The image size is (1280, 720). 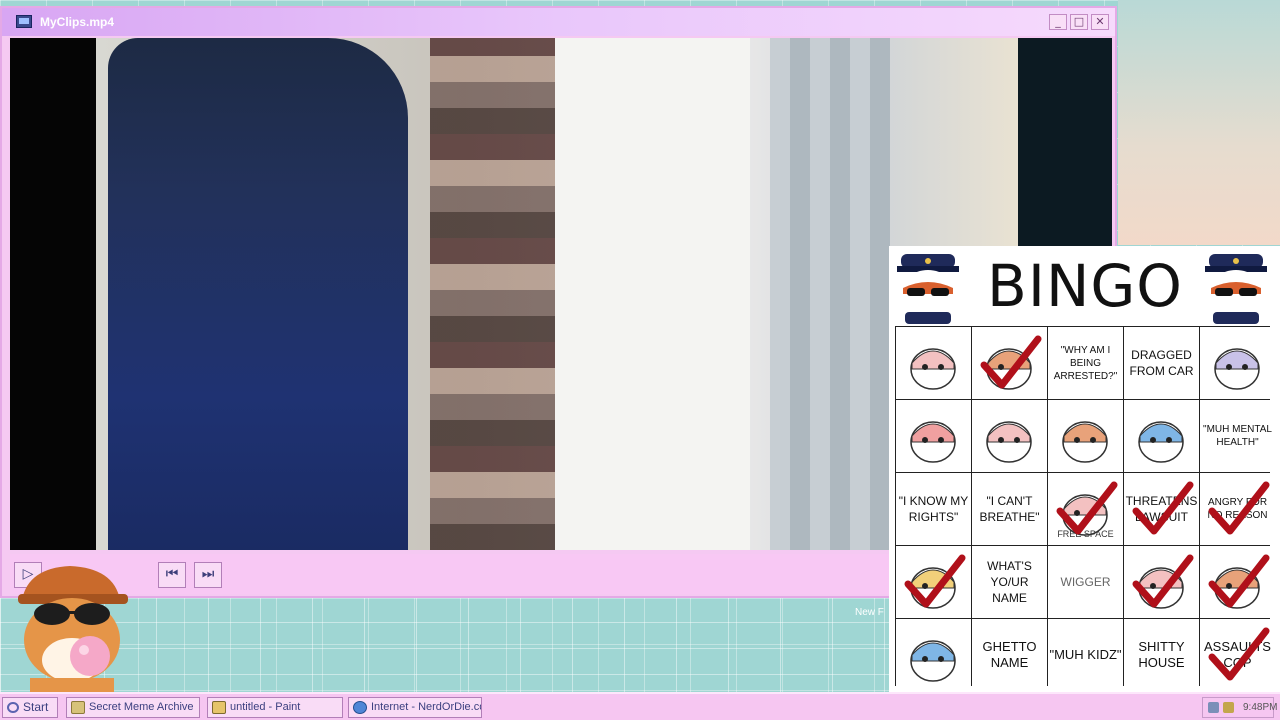 I want to click on bingo-cell-text: WHAT'S YO/UR NAME, so click(x=1009, y=582).